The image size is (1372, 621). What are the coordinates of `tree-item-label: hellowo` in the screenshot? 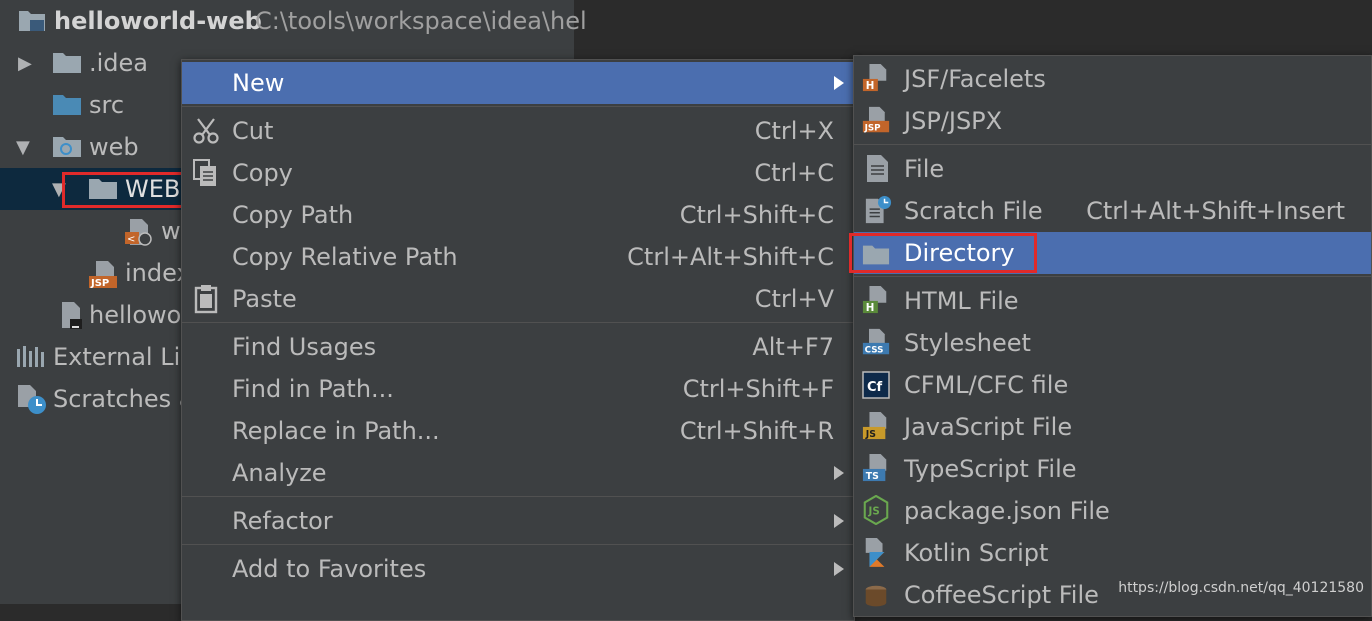 It's located at (135, 315).